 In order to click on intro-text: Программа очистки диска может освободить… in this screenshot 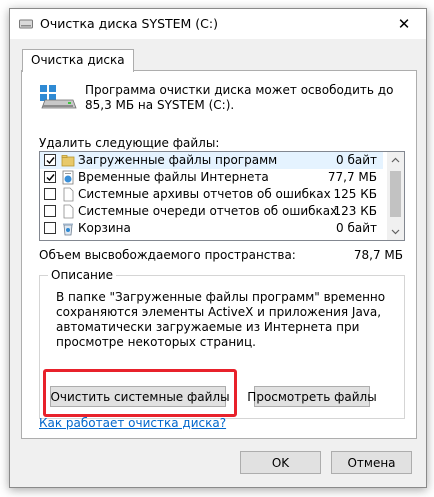, I will do `click(239, 97)`.